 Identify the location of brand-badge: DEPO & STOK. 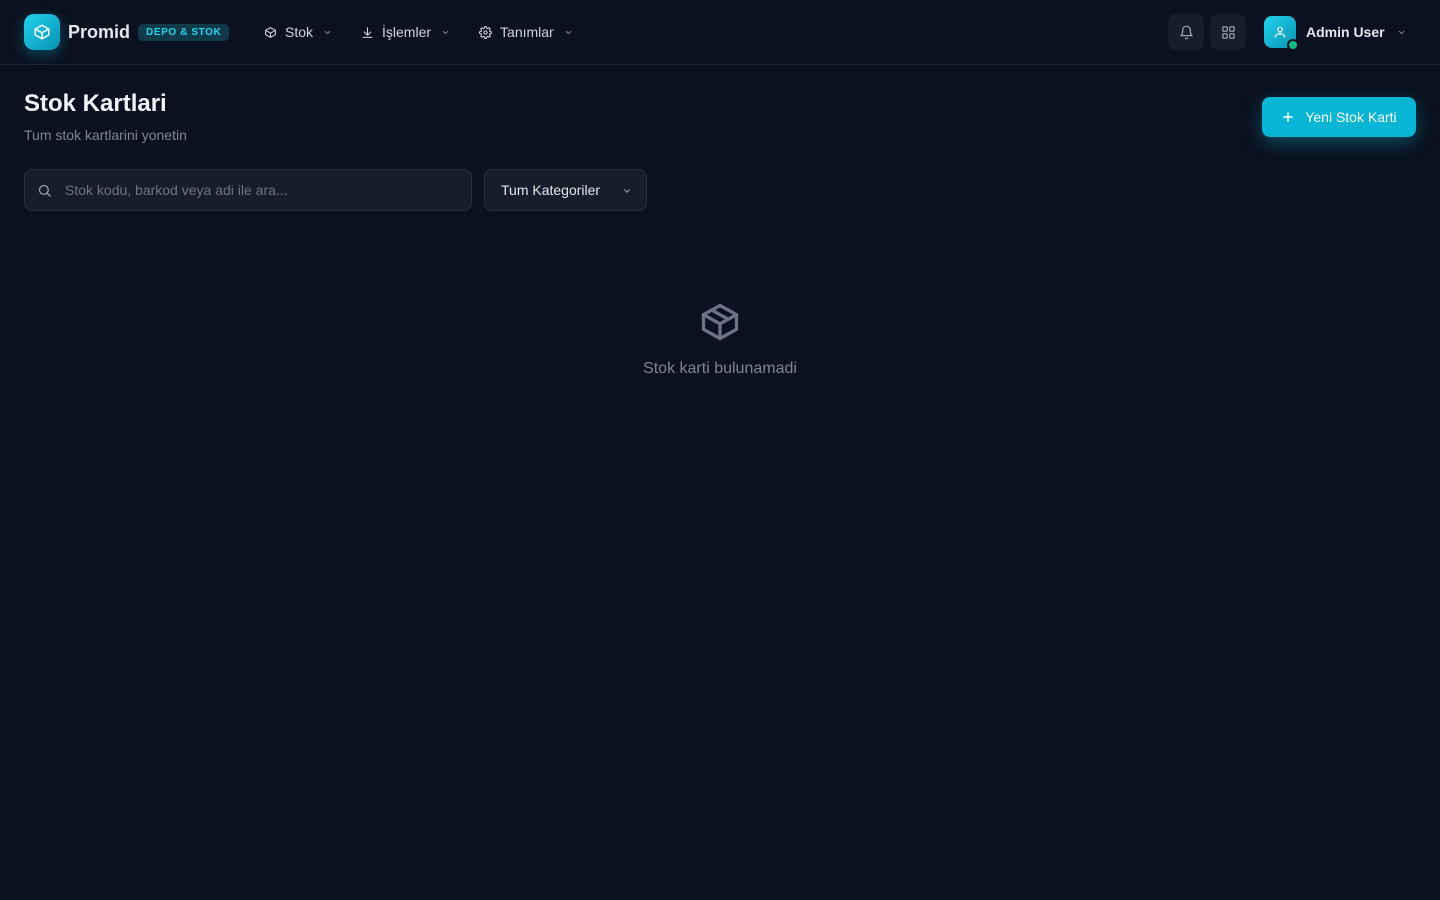
(184, 32).